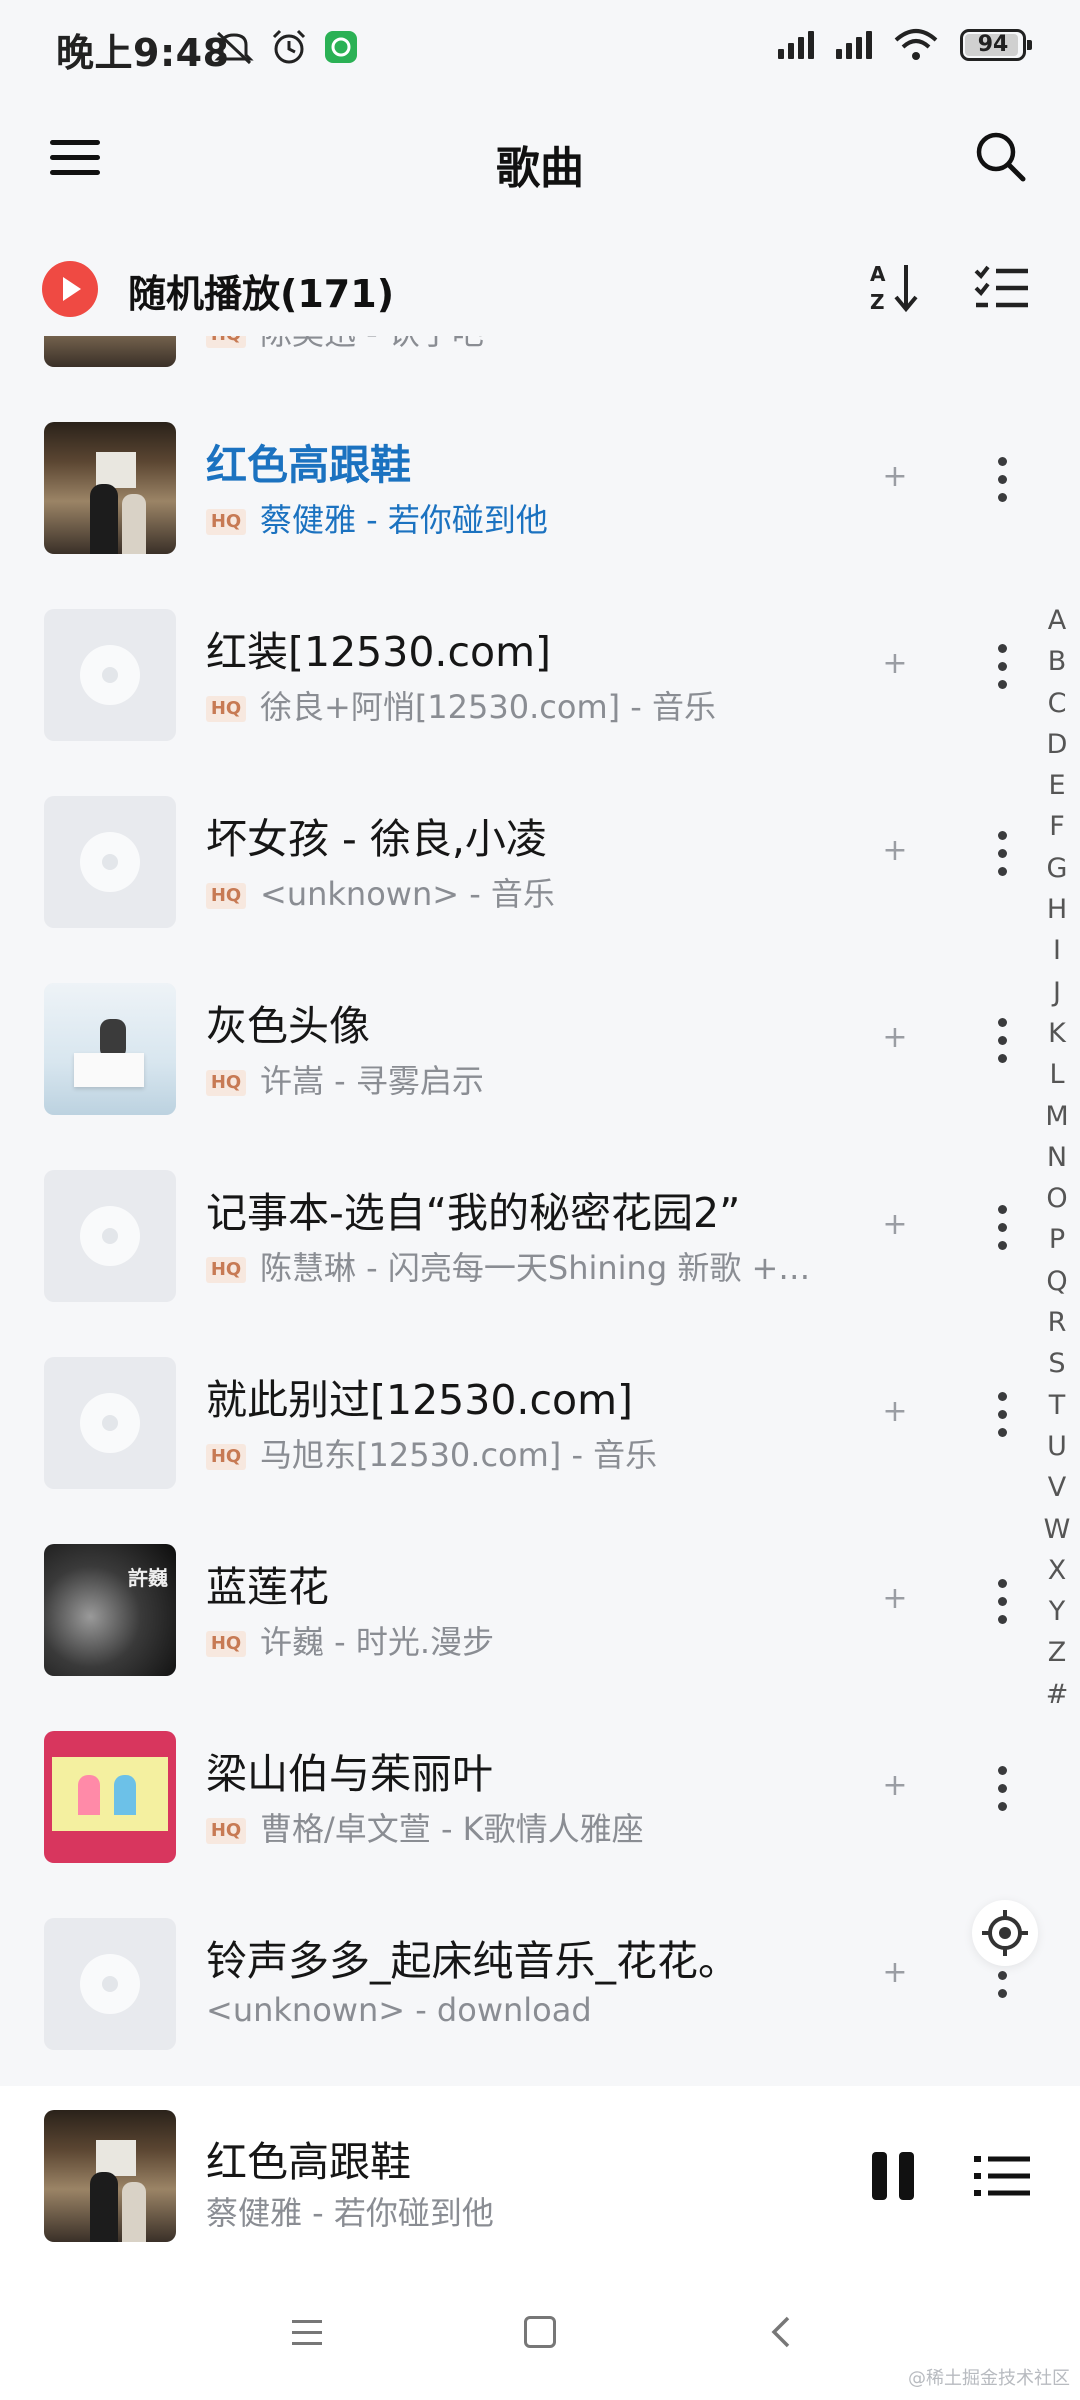  What do you see at coordinates (511, 1640) in the screenshot?
I see `song-subtitle: HQ 许巍 - 时光.漫步` at bounding box center [511, 1640].